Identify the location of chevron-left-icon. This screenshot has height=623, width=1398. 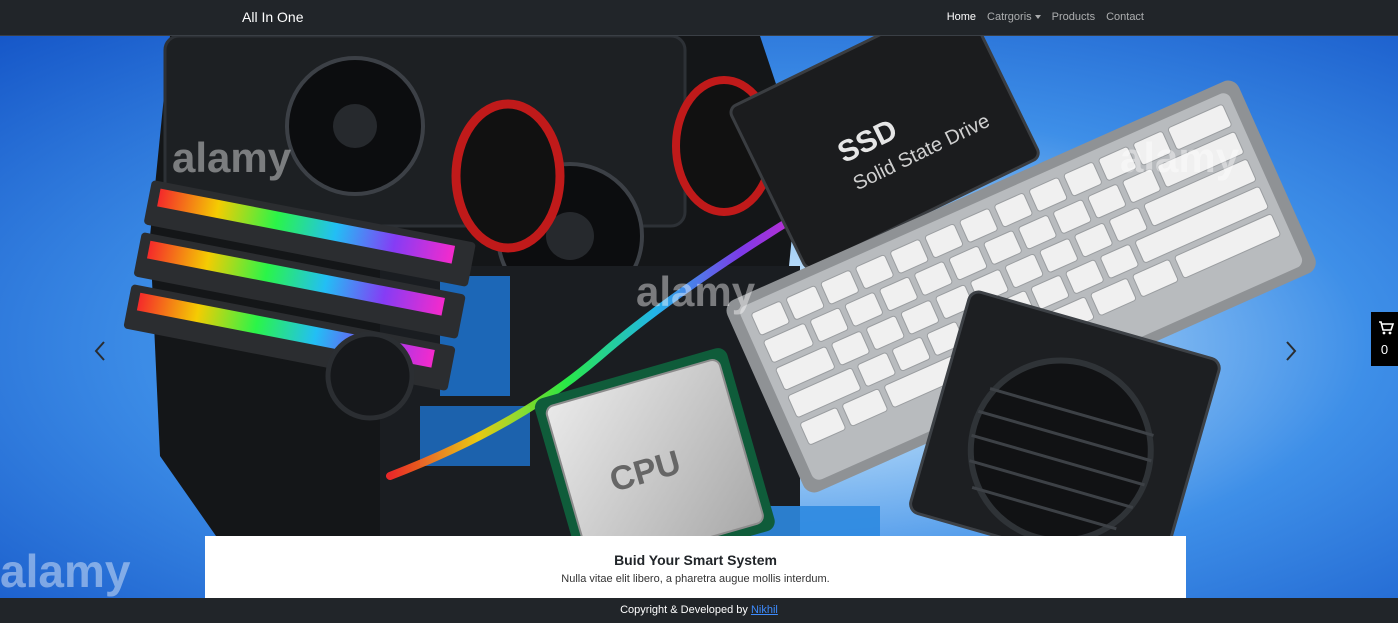
(99, 351).